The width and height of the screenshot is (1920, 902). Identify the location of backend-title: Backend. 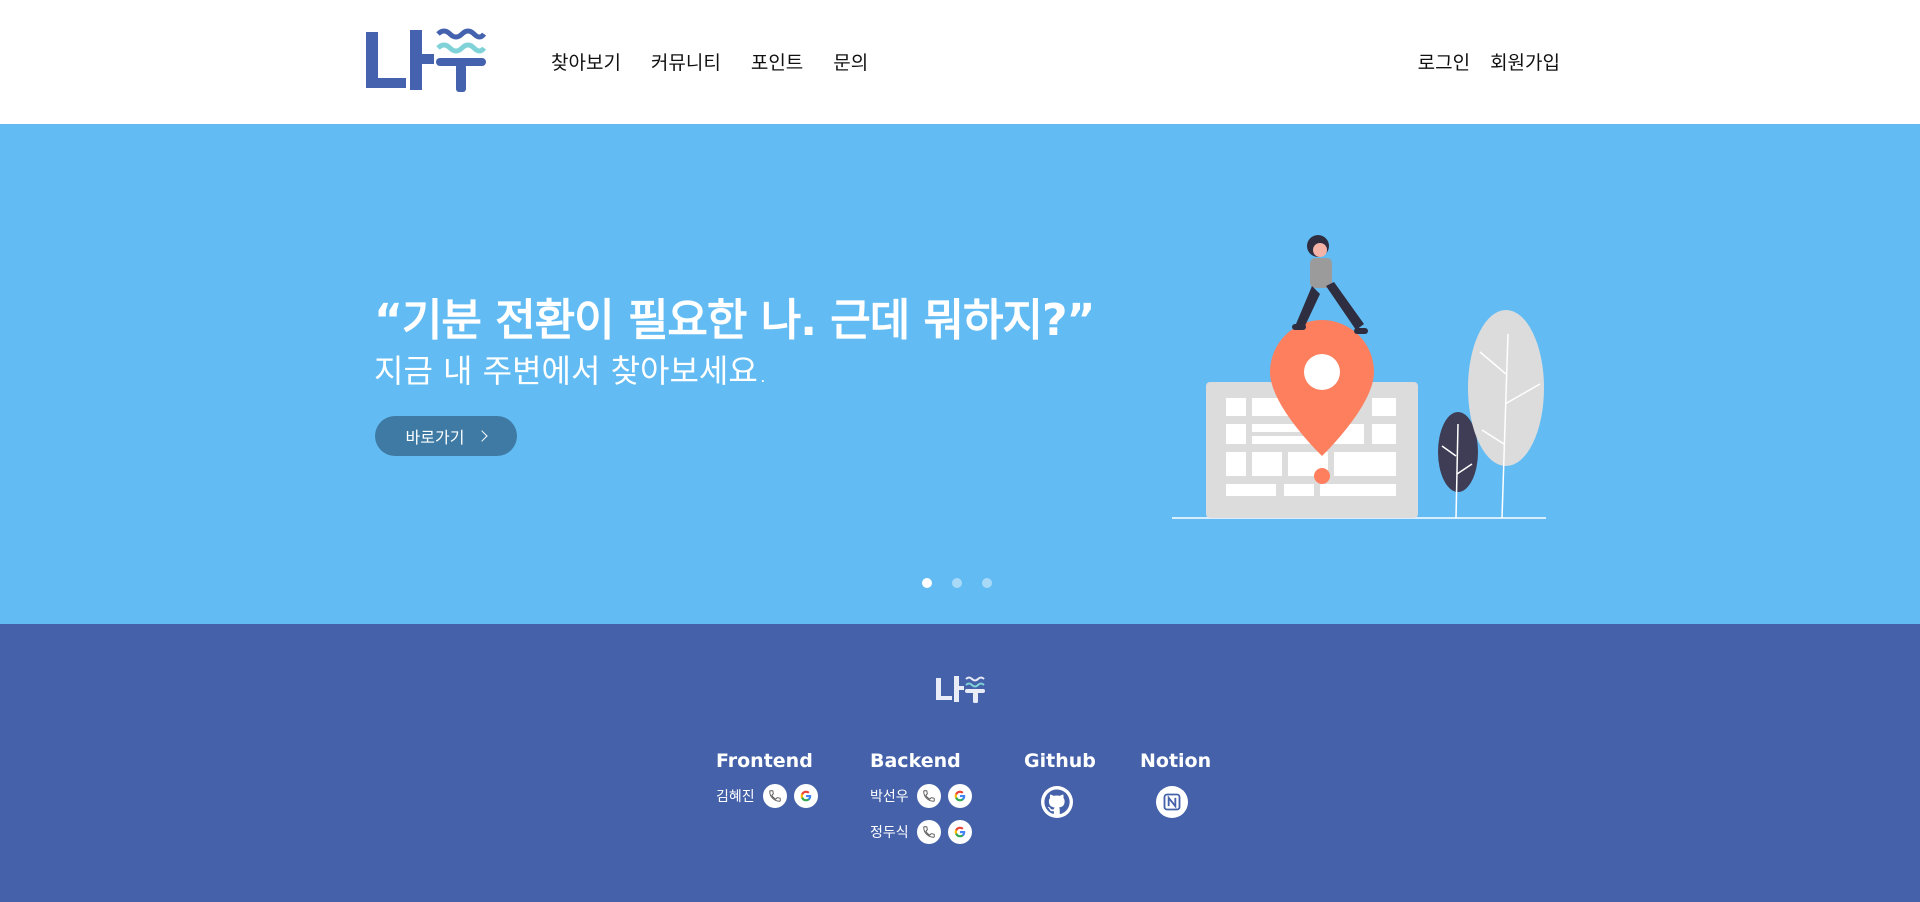
(915, 761).